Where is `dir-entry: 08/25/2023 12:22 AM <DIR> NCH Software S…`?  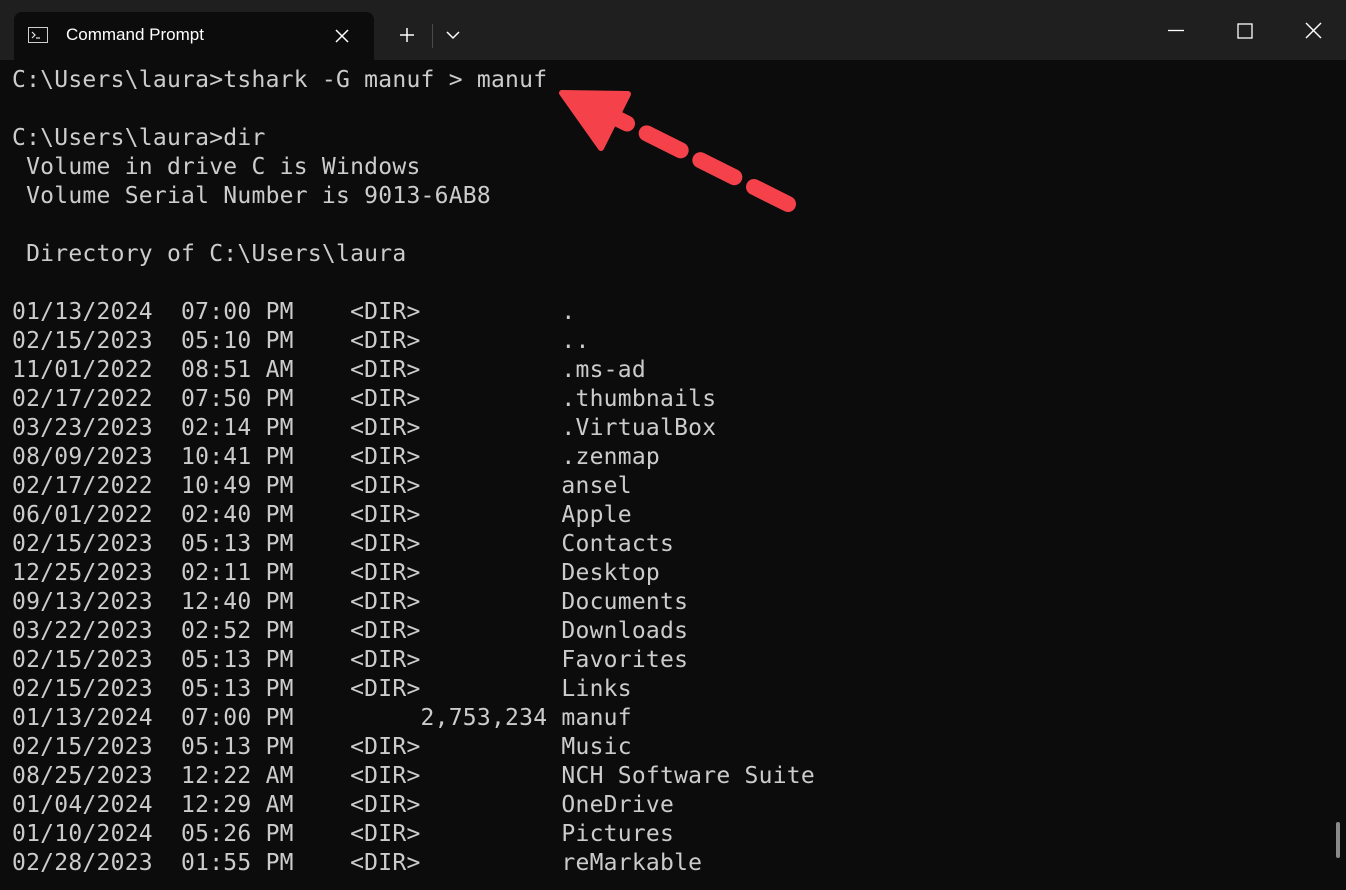
dir-entry: 08/25/2023 12:22 AM <DIR> NCH Software S… is located at coordinates (413, 776).